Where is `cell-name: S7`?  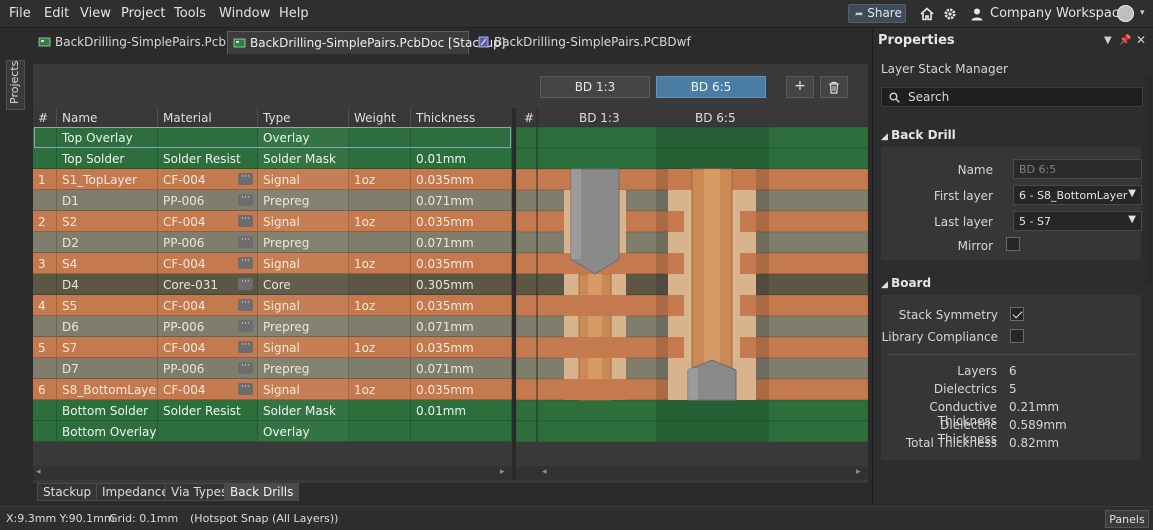 cell-name: S7 is located at coordinates (107, 347).